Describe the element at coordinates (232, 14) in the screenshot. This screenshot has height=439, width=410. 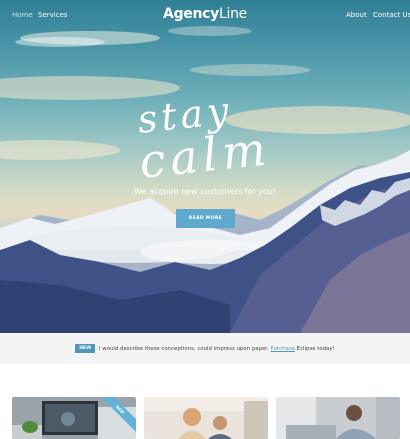
I see `logo-light-text: Line` at that location.